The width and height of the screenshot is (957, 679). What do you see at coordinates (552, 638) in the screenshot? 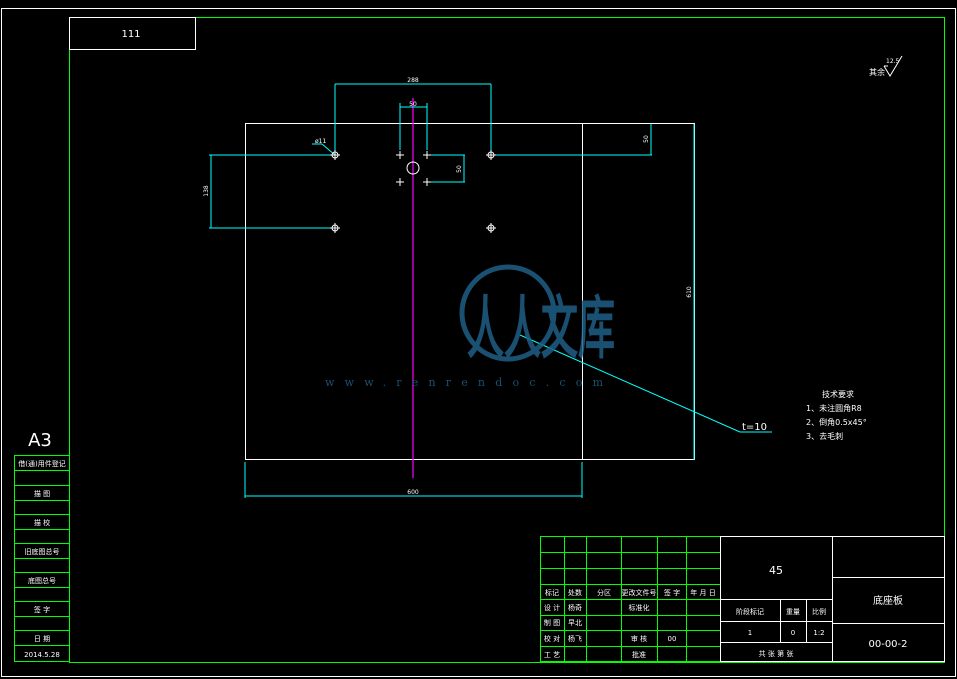
I see `role-check: 校 对` at bounding box center [552, 638].